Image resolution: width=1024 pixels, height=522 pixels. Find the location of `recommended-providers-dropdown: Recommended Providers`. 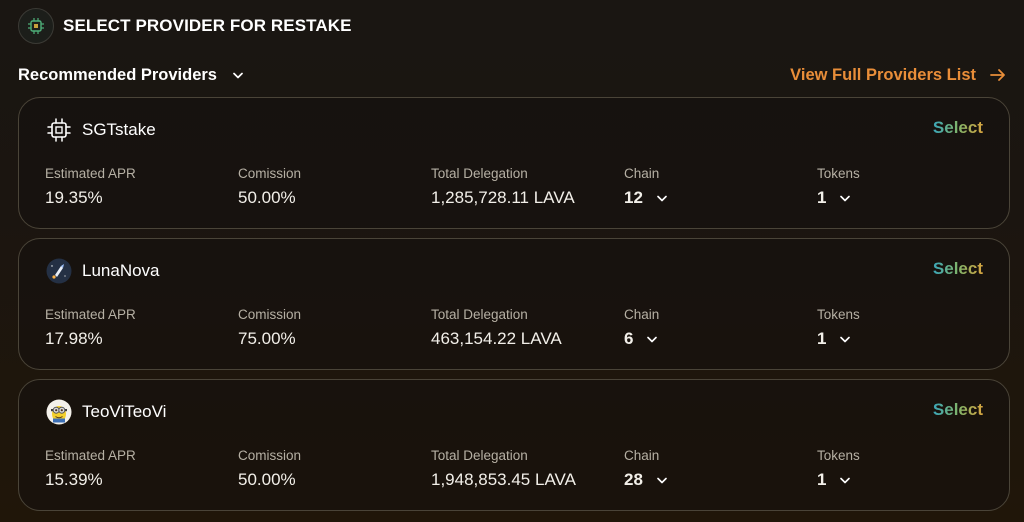

recommended-providers-dropdown: Recommended Providers is located at coordinates (130, 75).